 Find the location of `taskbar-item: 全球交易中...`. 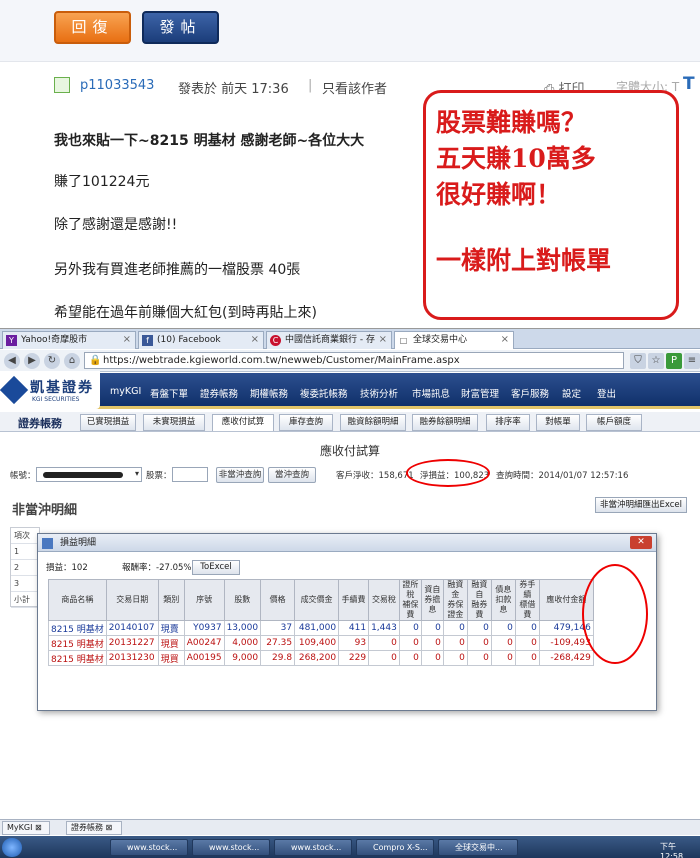

taskbar-item: 全球交易中... is located at coordinates (478, 847).